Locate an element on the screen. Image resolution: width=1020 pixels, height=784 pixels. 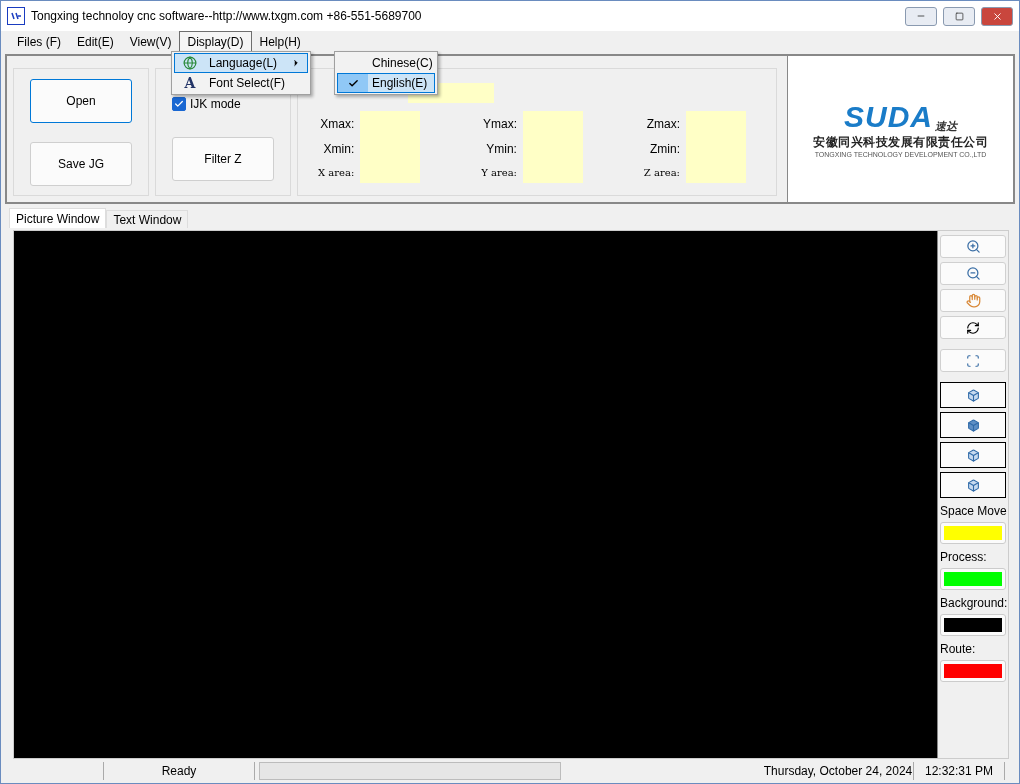
area-label: Y area: is located at coordinates (499, 172).